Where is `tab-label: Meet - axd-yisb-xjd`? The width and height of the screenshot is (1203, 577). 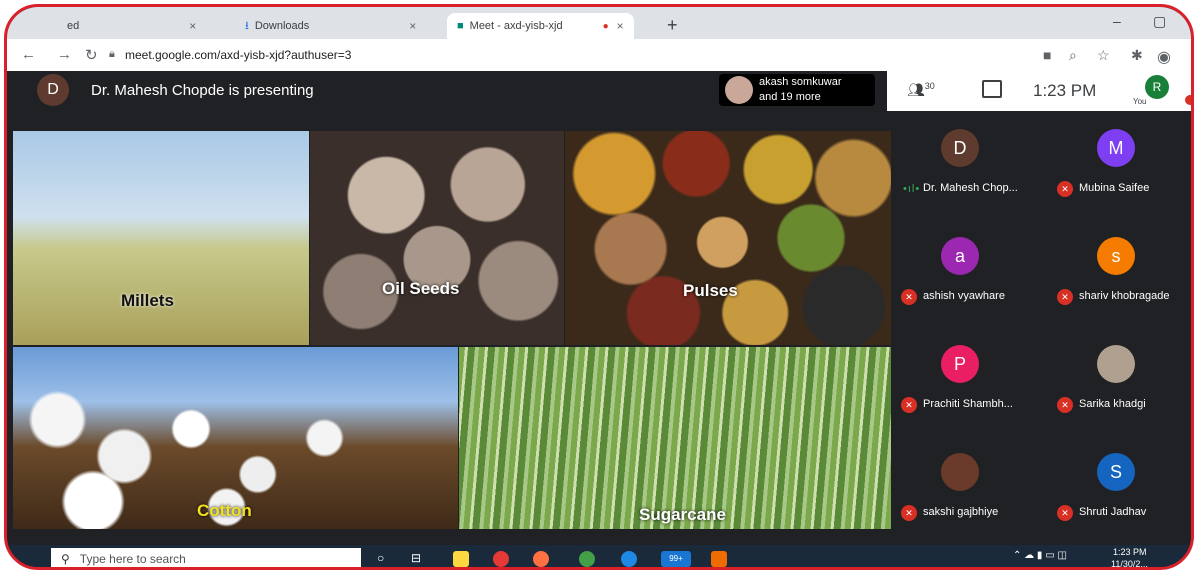 tab-label: Meet - axd-yisb-xjd is located at coordinates (516, 26).